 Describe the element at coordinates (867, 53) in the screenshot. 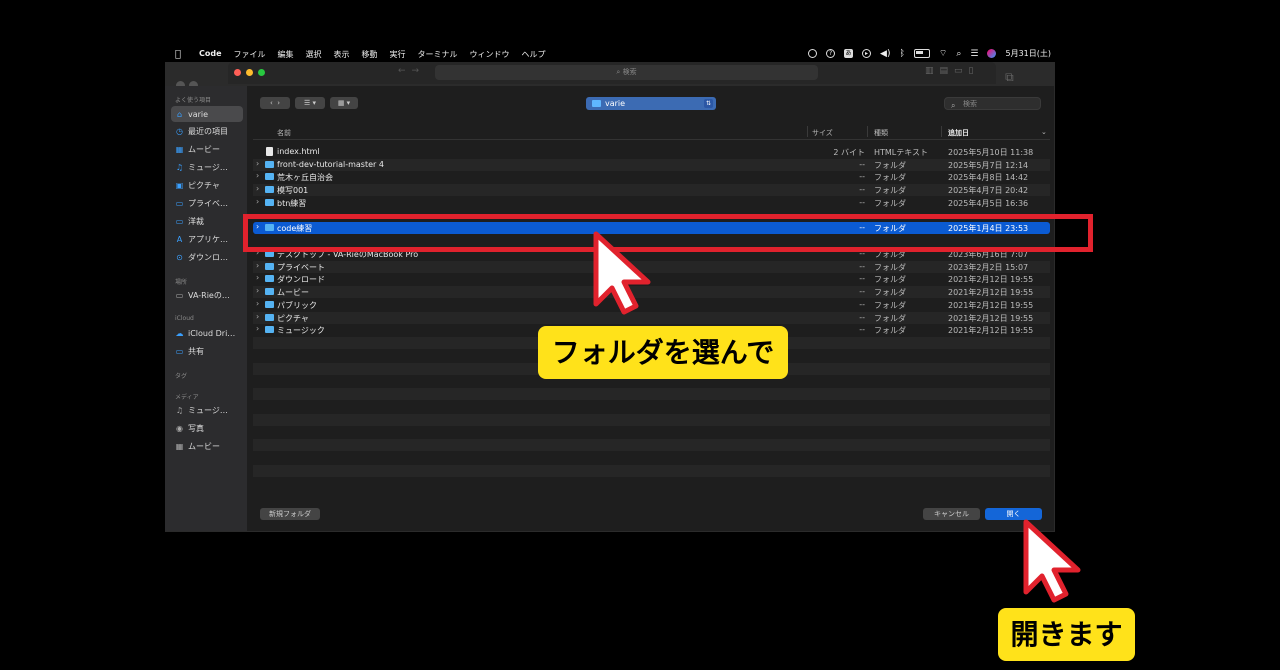

I see `play-status-icon: ▸` at that location.